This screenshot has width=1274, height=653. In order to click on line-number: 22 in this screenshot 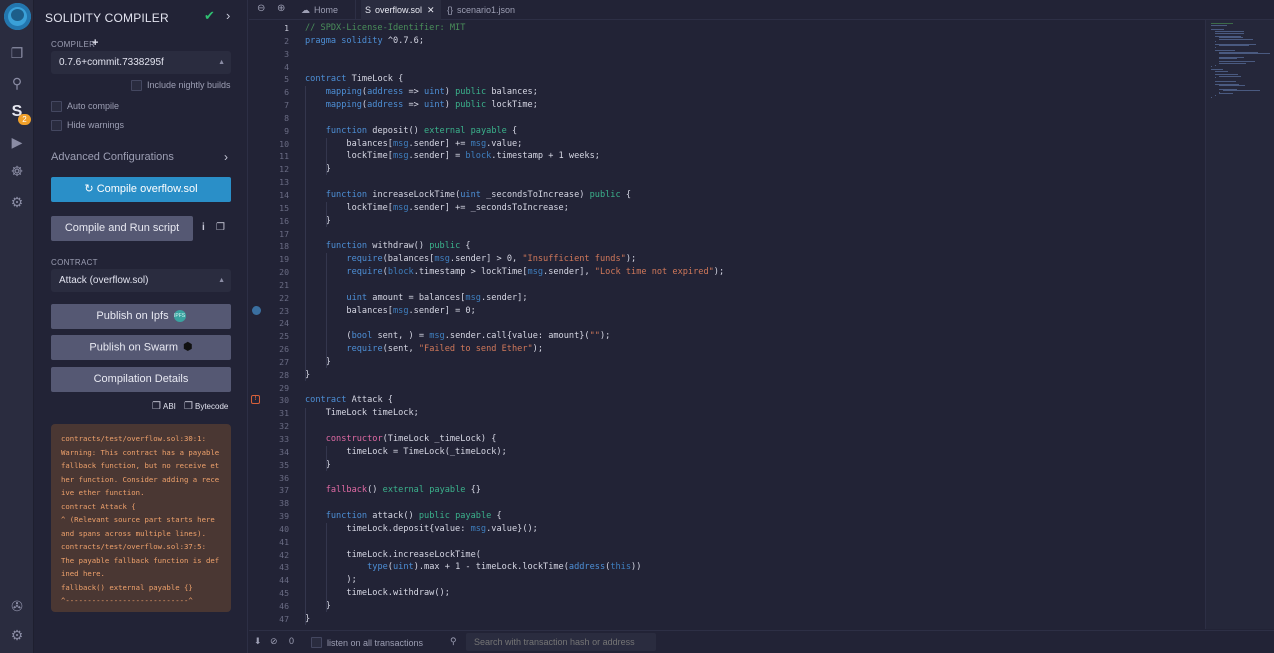, I will do `click(276, 298)`.